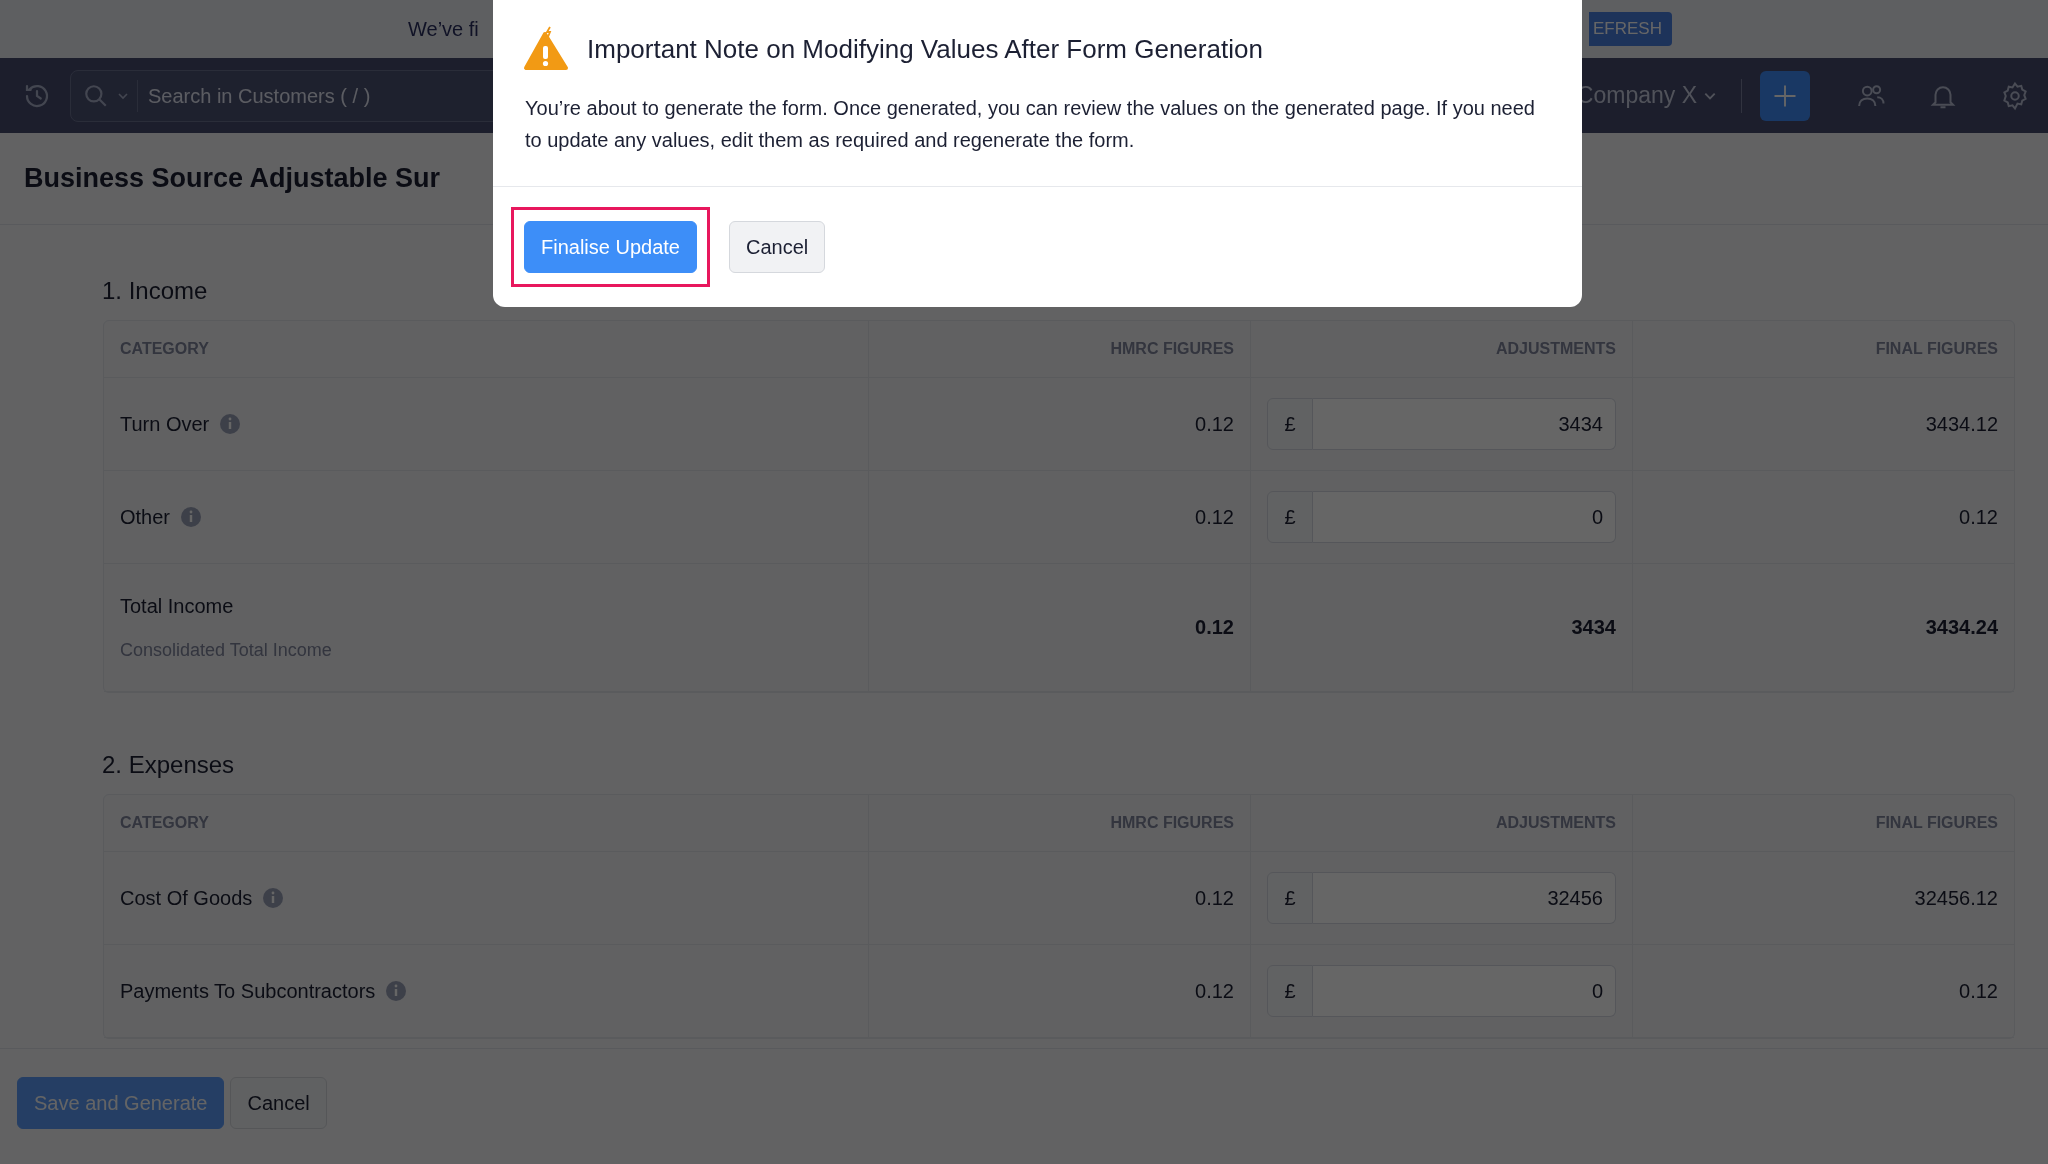 This screenshot has height=1164, width=2048. What do you see at coordinates (925, 50) in the screenshot?
I see `modal-title: Important Note on Modifying Values After Form Generation` at bounding box center [925, 50].